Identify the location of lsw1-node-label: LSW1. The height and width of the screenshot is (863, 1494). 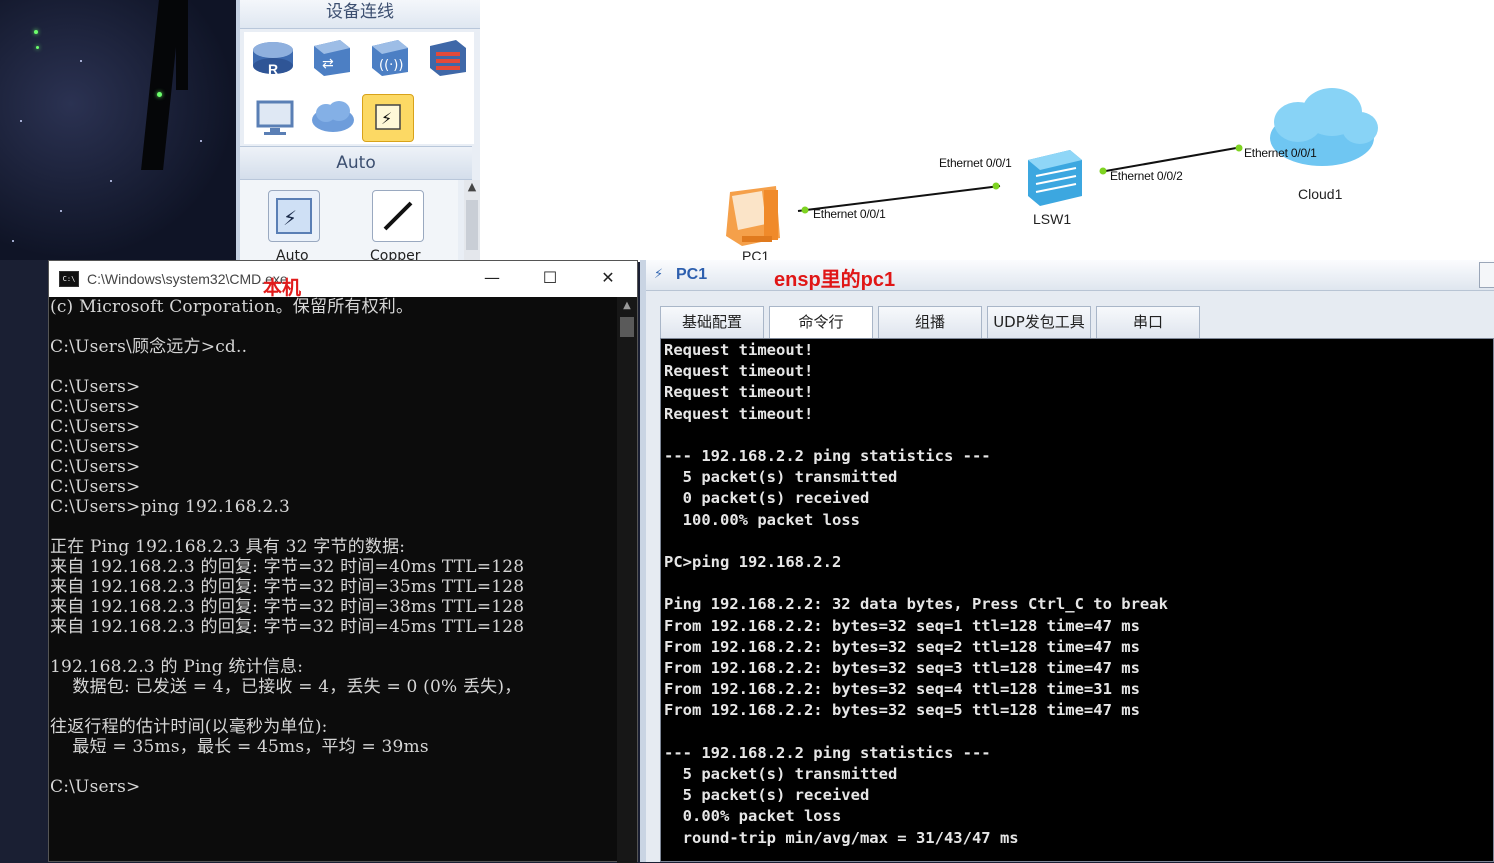
(1052, 219).